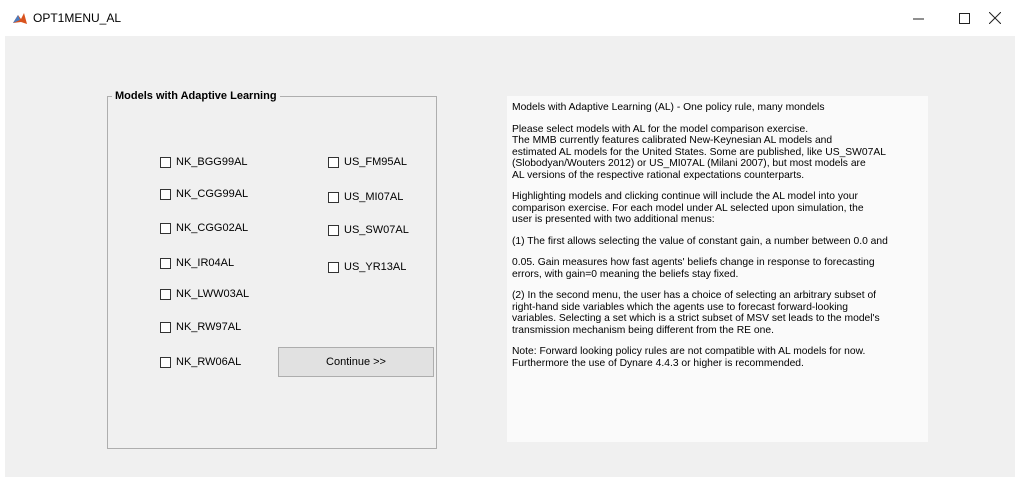  I want to click on maximize-icon, so click(964, 18).